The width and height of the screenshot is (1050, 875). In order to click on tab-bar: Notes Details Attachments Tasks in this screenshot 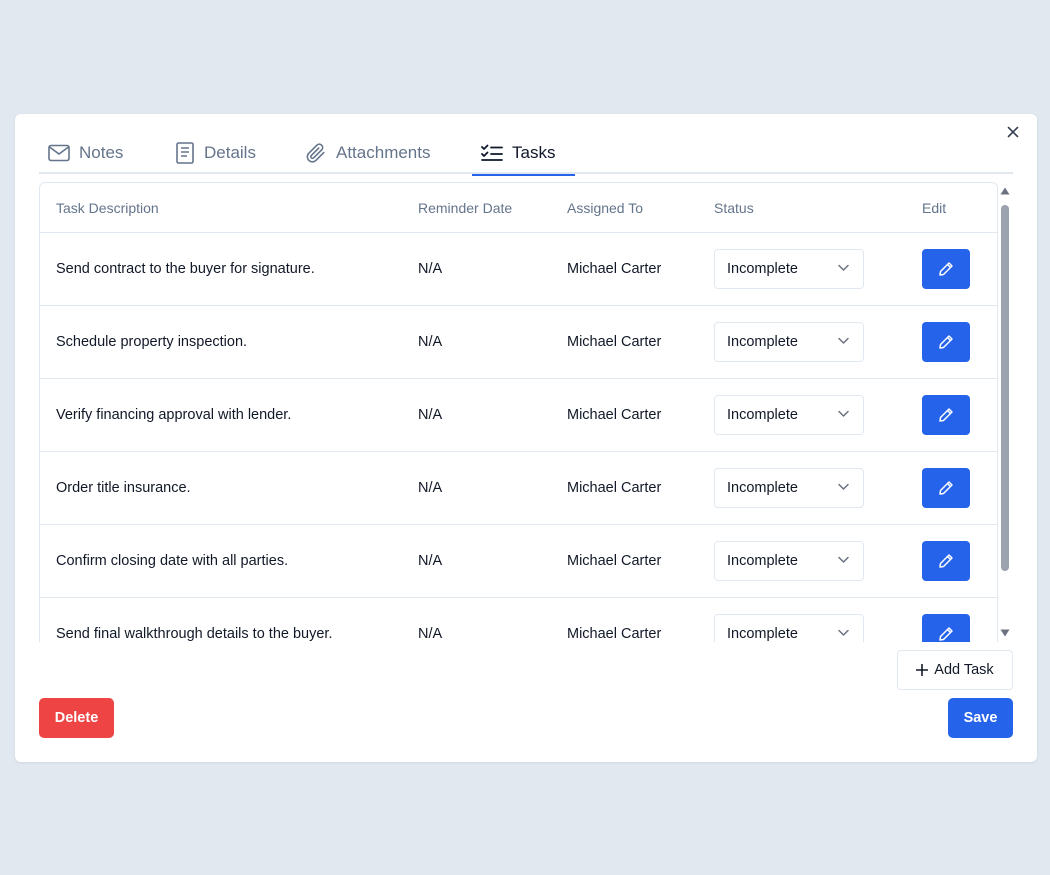, I will do `click(526, 154)`.